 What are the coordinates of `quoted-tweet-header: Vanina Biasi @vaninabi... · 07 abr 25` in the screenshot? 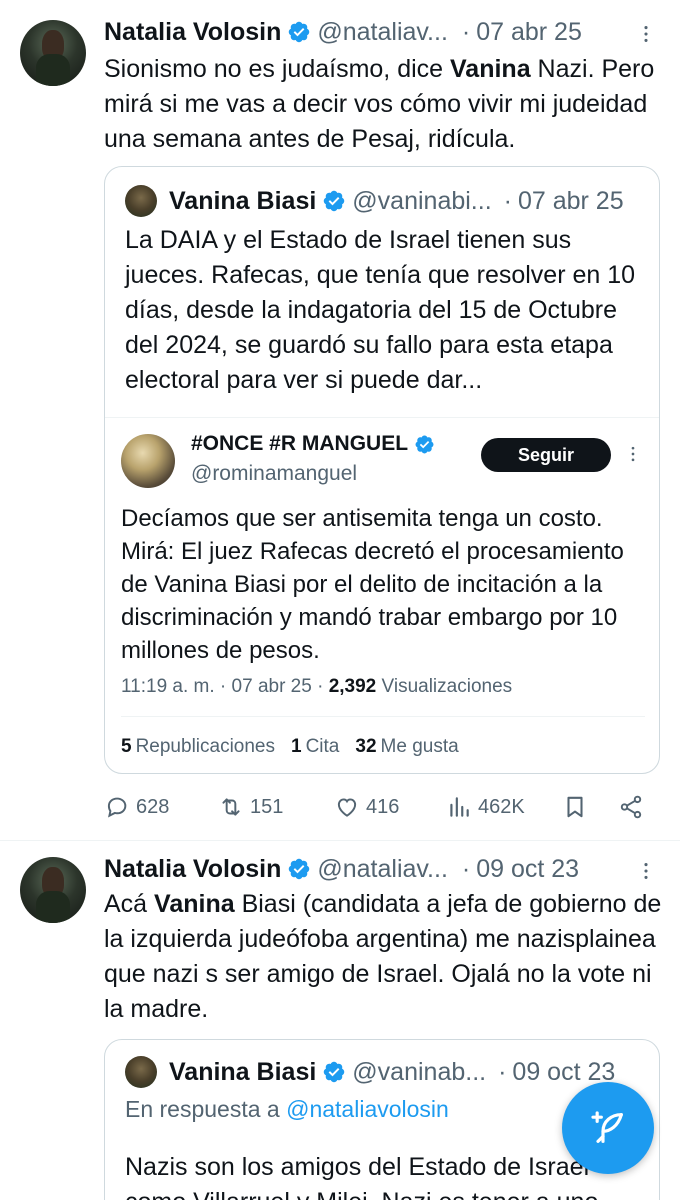 It's located at (384, 201).